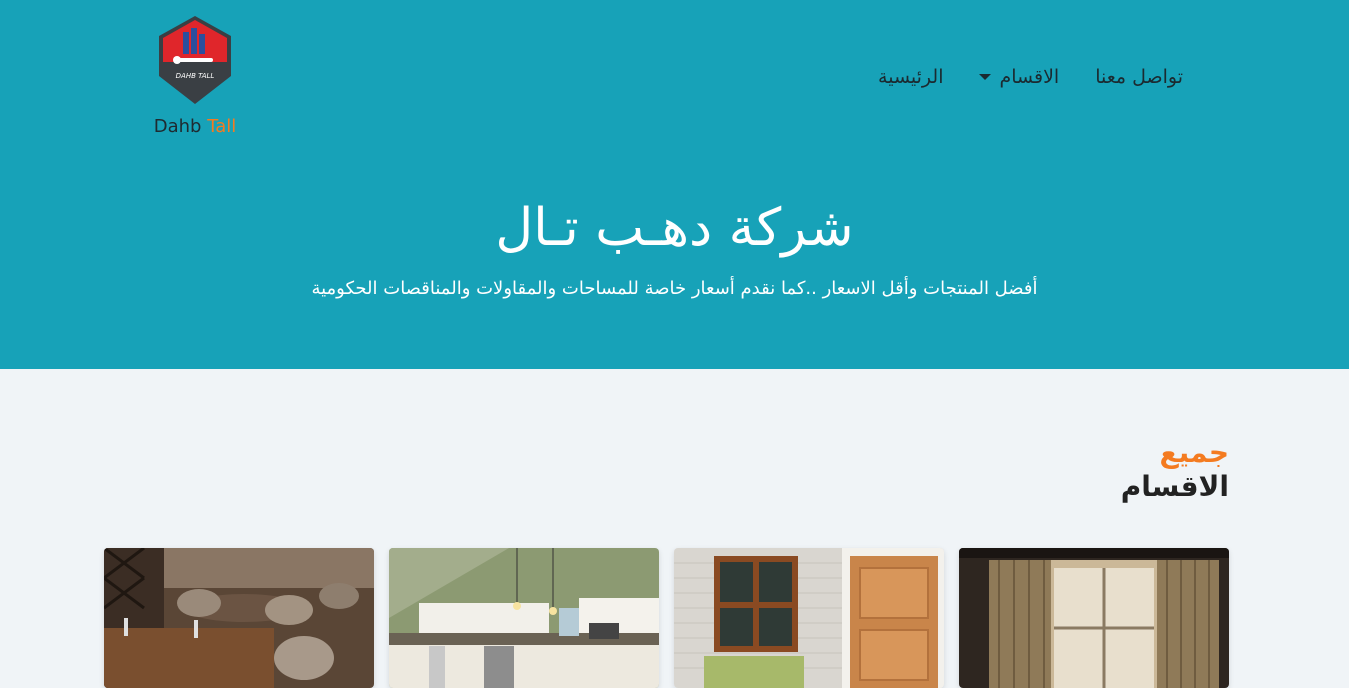 The image size is (1349, 688). I want to click on hero-title: شركة دهـب تـال, so click(674, 228).